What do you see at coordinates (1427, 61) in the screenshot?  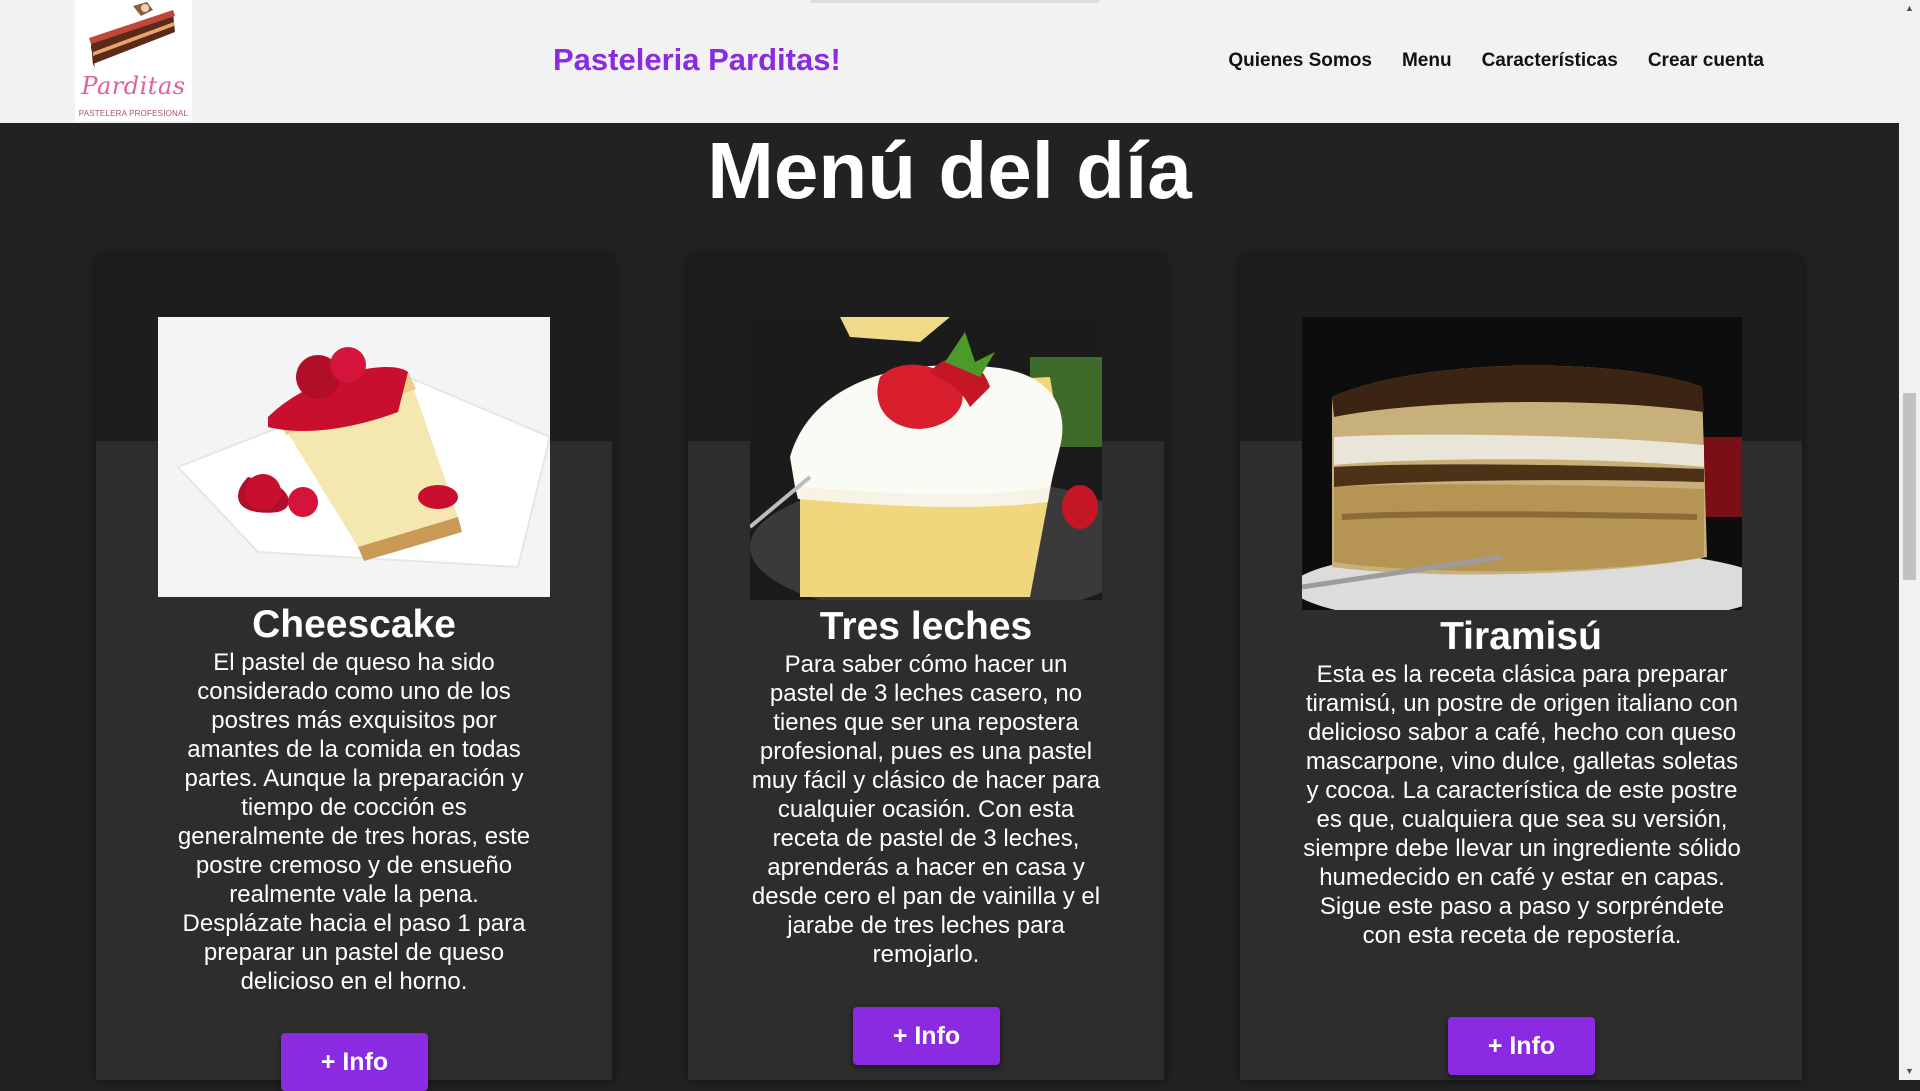 I see `nav-link-menu: Menu` at bounding box center [1427, 61].